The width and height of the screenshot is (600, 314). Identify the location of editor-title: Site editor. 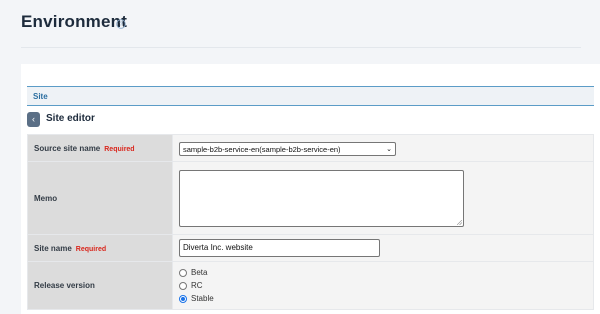
(70, 118).